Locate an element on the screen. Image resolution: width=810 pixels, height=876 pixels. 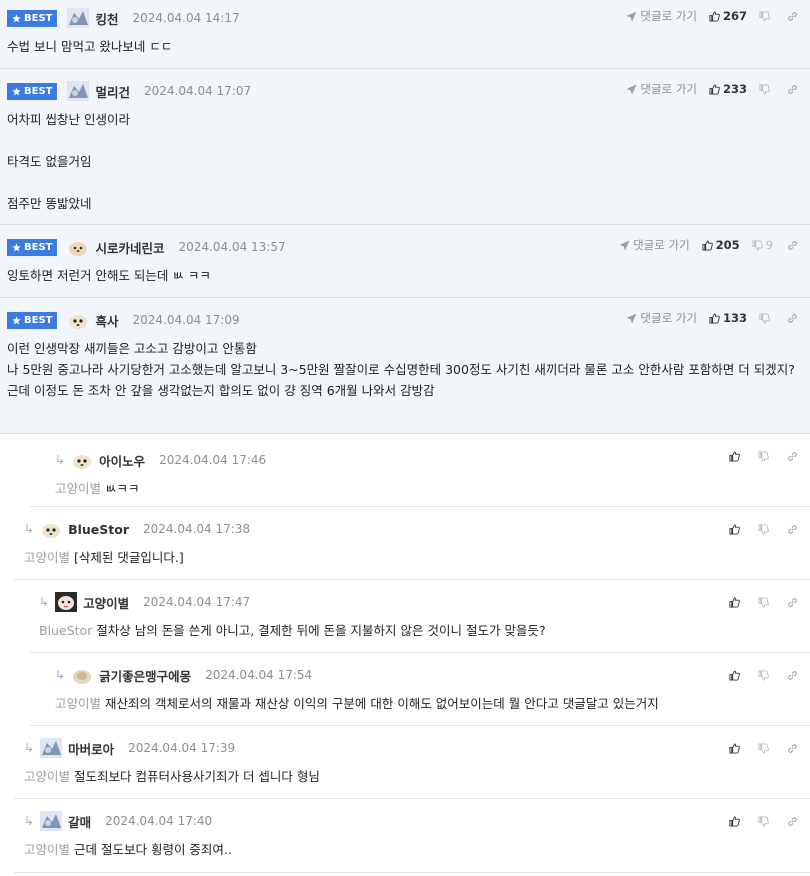
comment-meta: ↳ 긁기좋은맹구에몽 2024.04.04 17:54 is located at coordinates (183, 675).